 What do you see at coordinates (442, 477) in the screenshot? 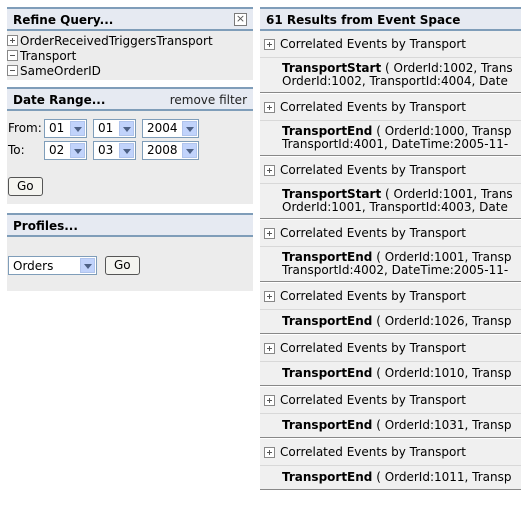
I see `event-params: ( OrderId:1011, Transp` at bounding box center [442, 477].